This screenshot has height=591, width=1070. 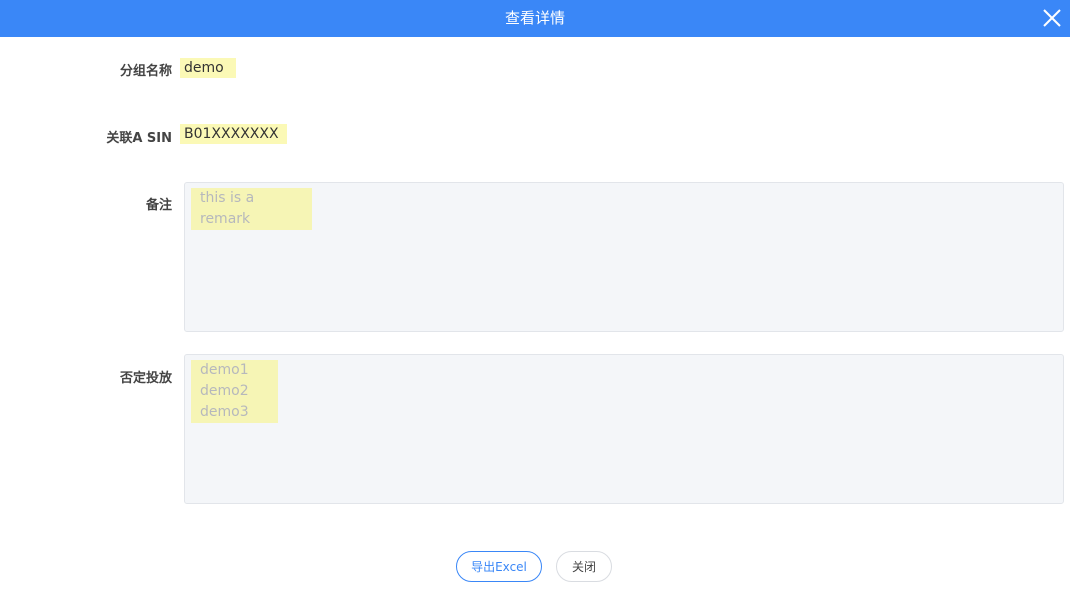 I want to click on negative-targeting-label: 否定投放, so click(x=145, y=378).